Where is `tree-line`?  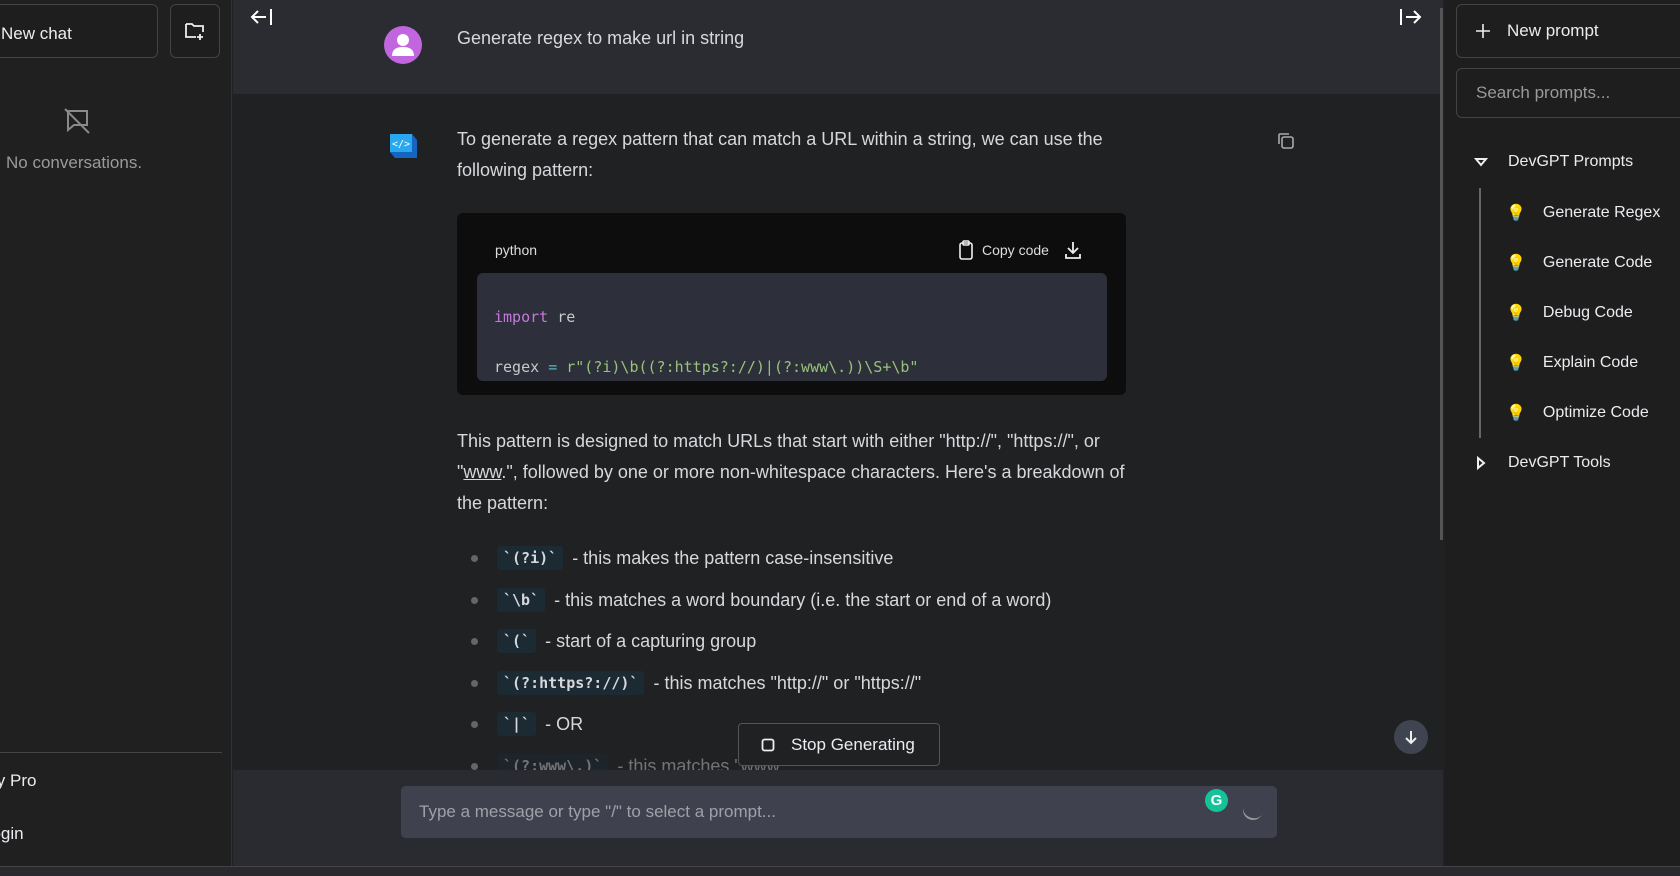
tree-line is located at coordinates (1480, 313).